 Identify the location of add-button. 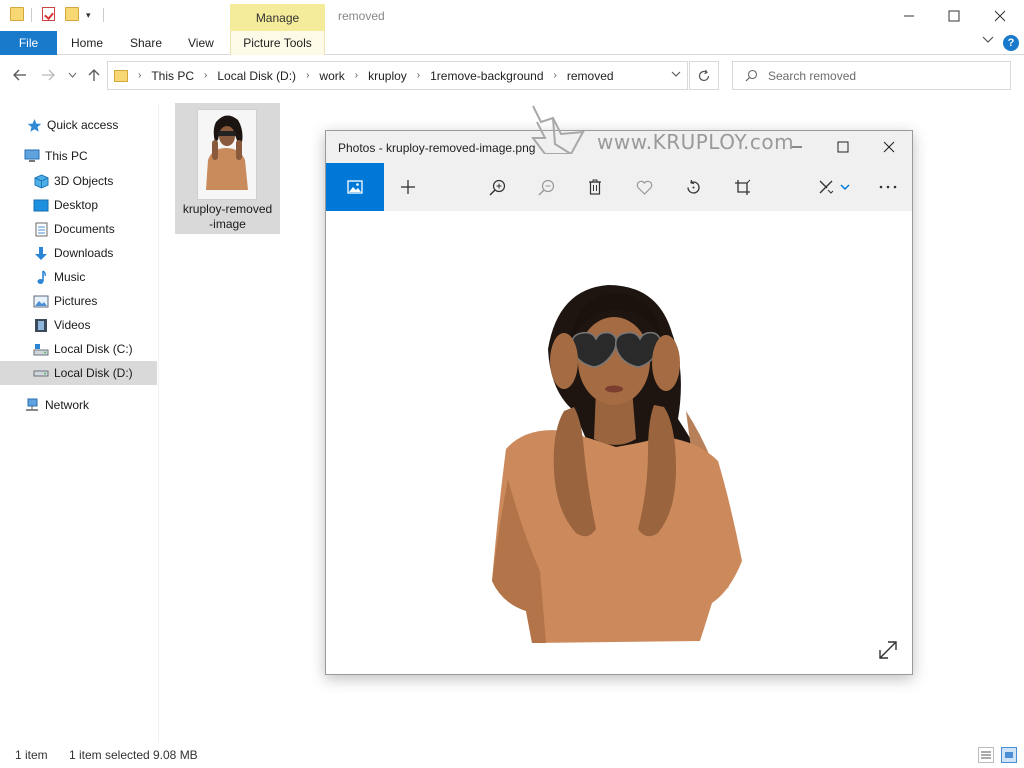
(408, 187).